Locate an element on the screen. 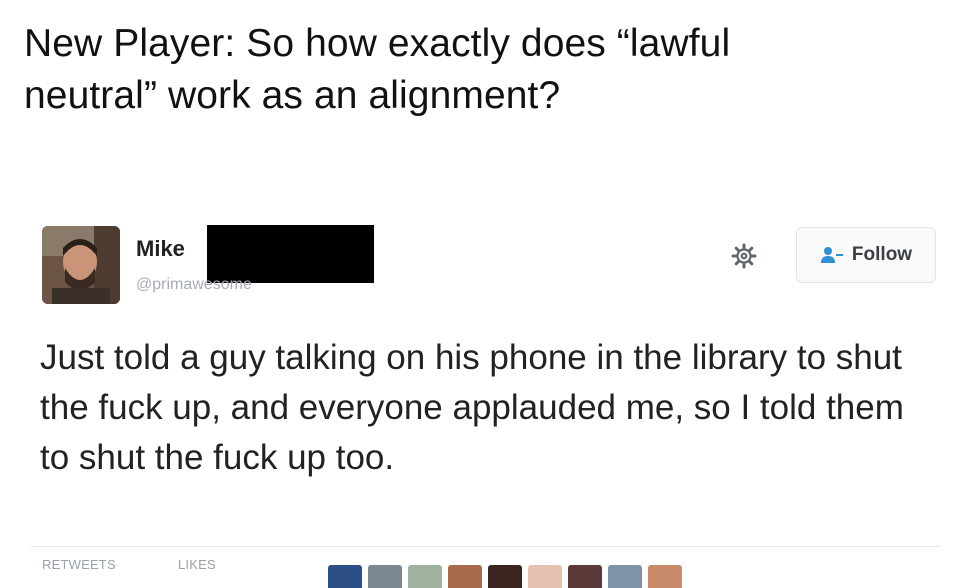  caption-line-1: New Player: So how exactly does “lawful is located at coordinates (377, 43).